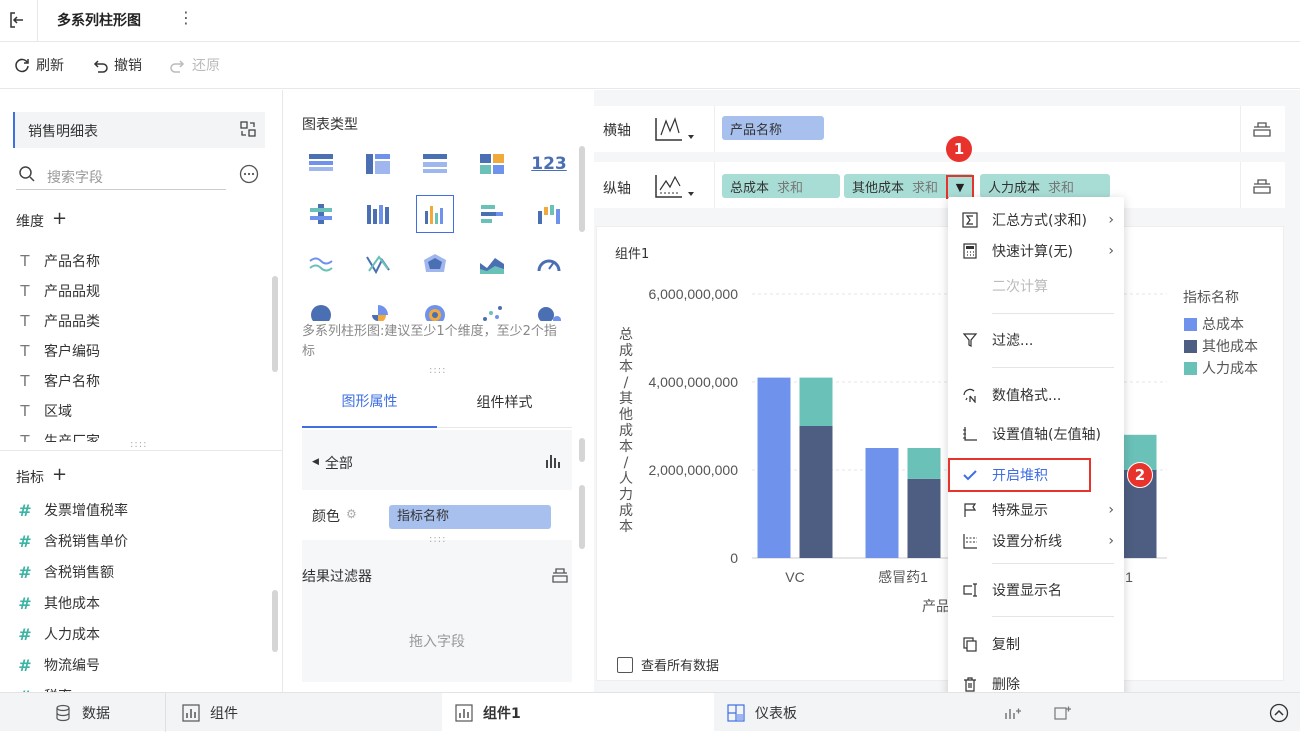 The height and width of the screenshot is (732, 1300). What do you see at coordinates (58, 434) in the screenshot?
I see `dimension-item: T 生产厂家` at bounding box center [58, 434].